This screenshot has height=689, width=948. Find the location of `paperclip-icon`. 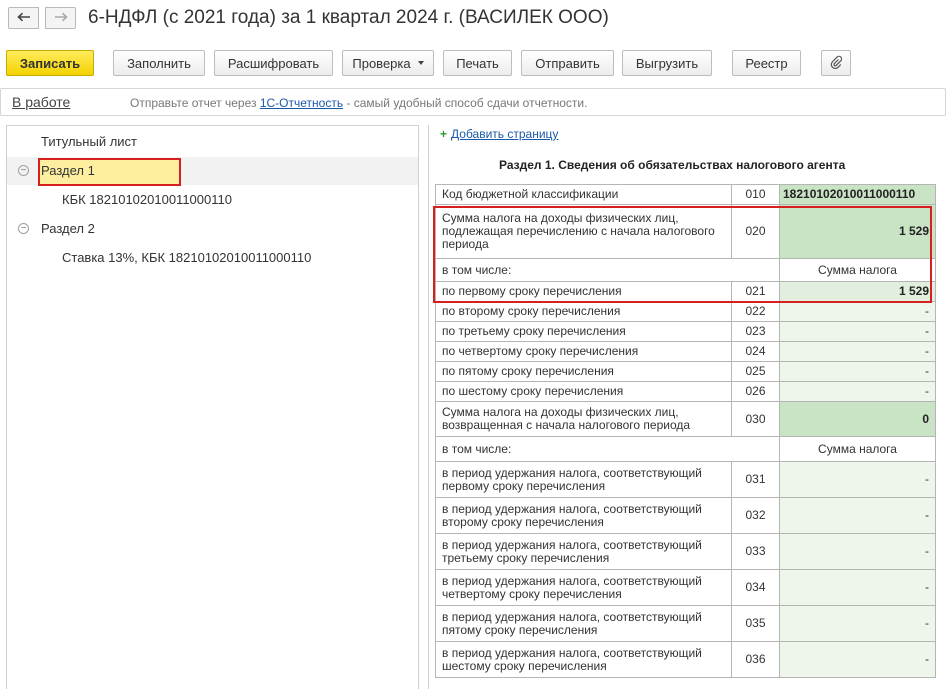

paperclip-icon is located at coordinates (836, 63).